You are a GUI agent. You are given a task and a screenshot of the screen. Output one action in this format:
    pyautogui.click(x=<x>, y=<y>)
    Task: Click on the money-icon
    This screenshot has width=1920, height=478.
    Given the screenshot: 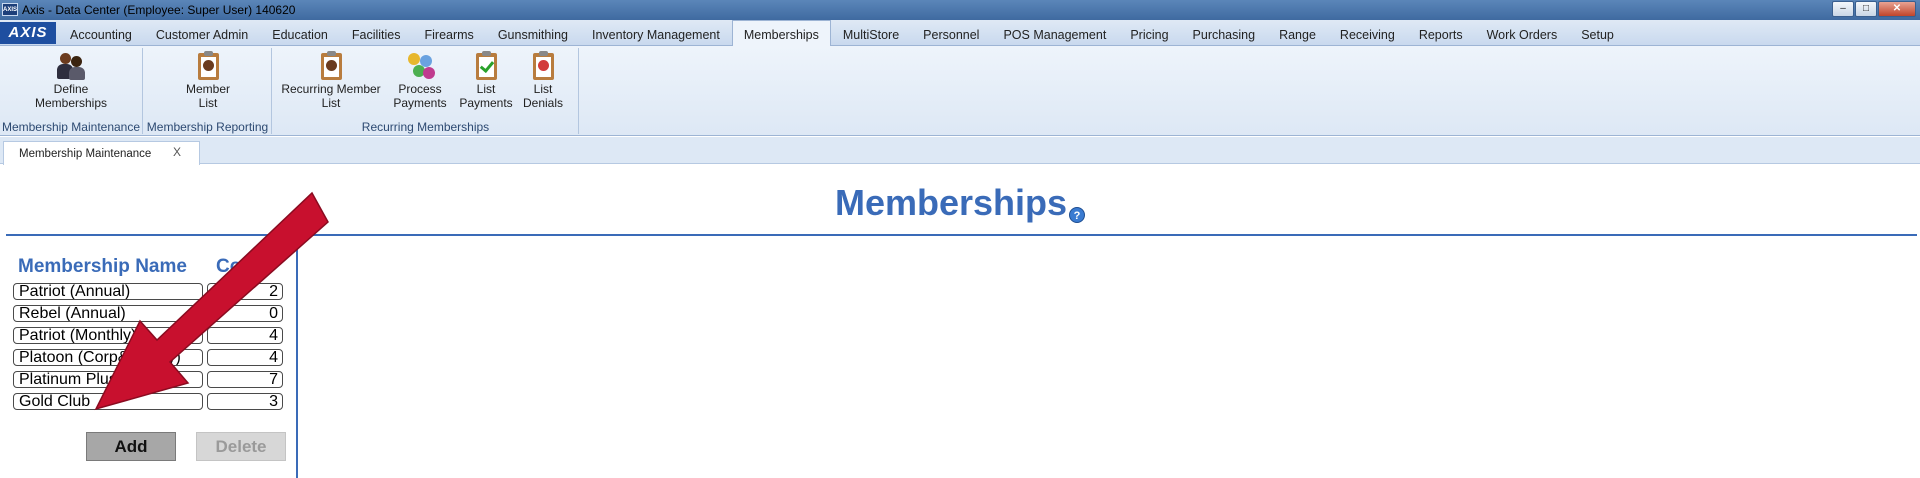 What is the action you would take?
    pyautogui.click(x=420, y=65)
    